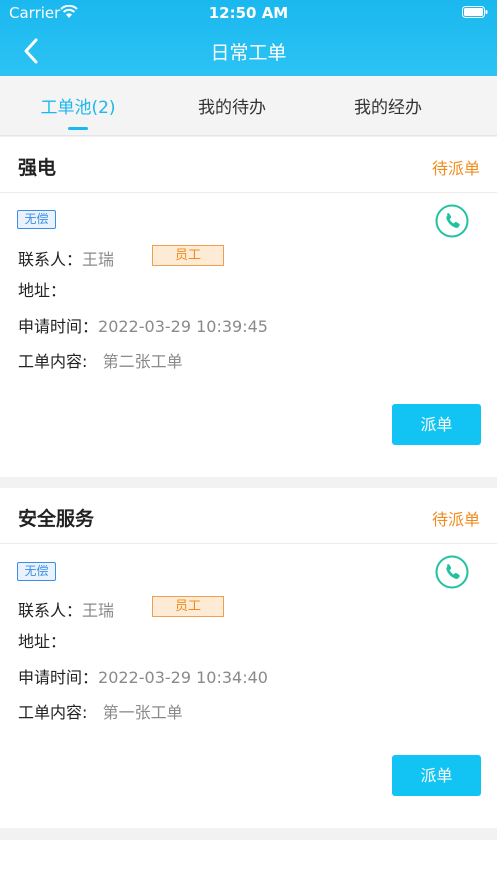 The image size is (497, 883). Describe the element at coordinates (248, 516) in the screenshot. I see `card-header: 安全服务 待派单` at that location.